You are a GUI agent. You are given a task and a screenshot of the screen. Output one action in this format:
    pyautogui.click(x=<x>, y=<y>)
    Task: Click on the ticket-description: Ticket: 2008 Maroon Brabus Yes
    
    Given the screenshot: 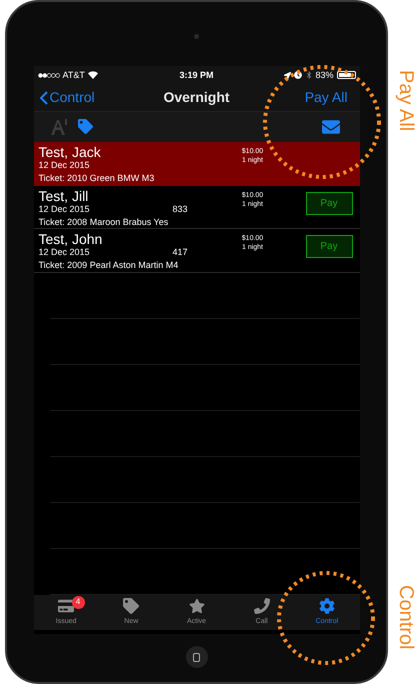 What is the action you would take?
    pyautogui.click(x=104, y=222)
    